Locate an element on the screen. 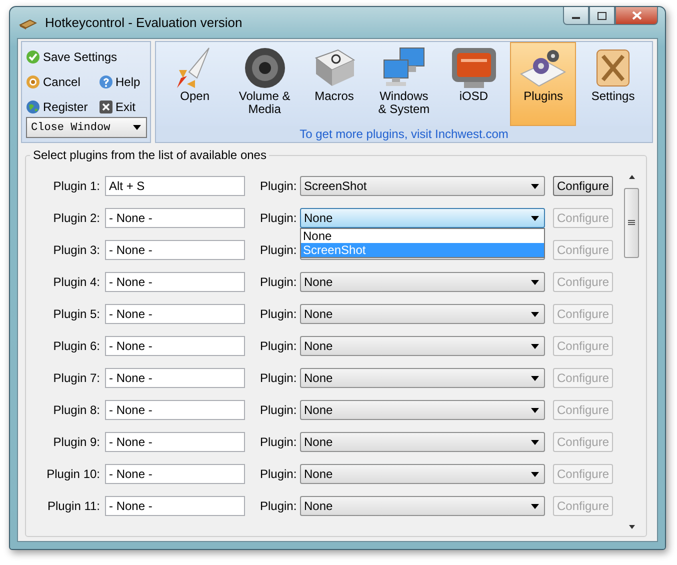 This screenshot has width=677, height=565. configure-button: Configure is located at coordinates (583, 186).